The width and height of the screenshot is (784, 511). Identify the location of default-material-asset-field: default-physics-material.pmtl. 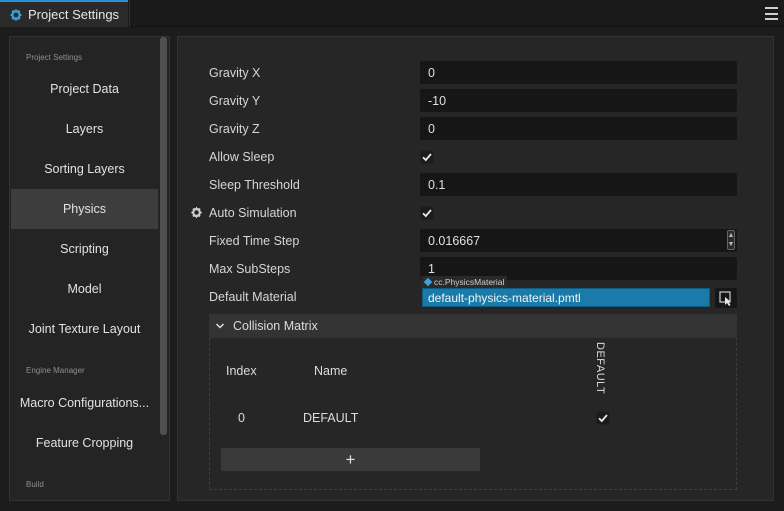
(579, 298).